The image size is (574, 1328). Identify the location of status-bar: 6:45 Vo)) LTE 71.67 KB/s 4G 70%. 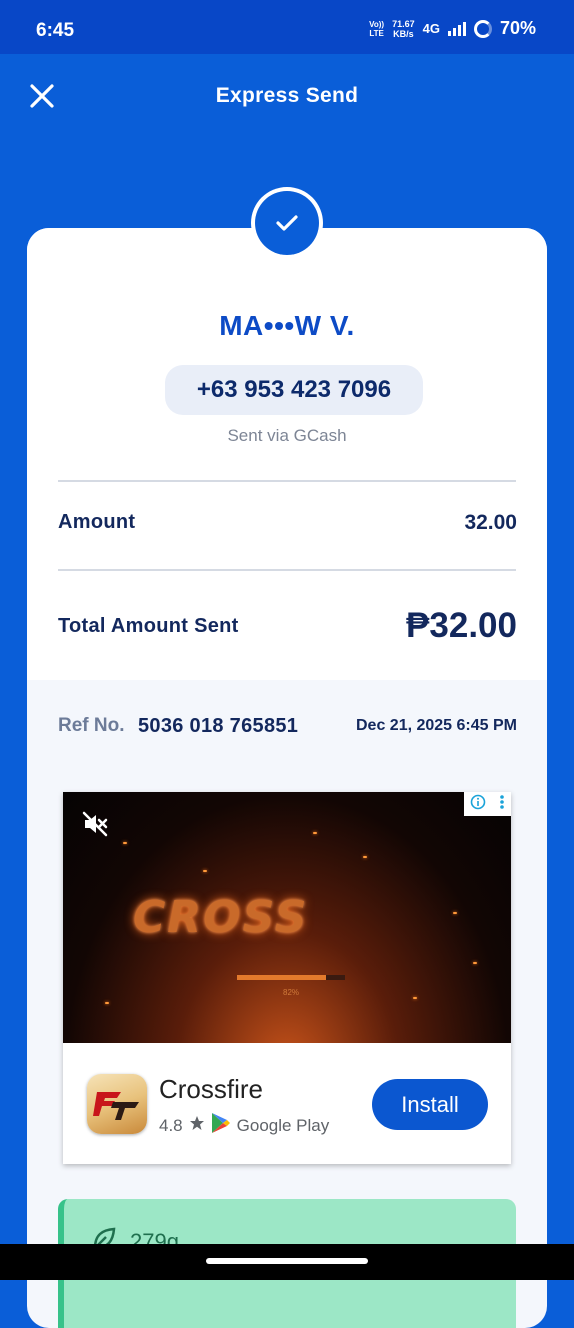
(287, 27).